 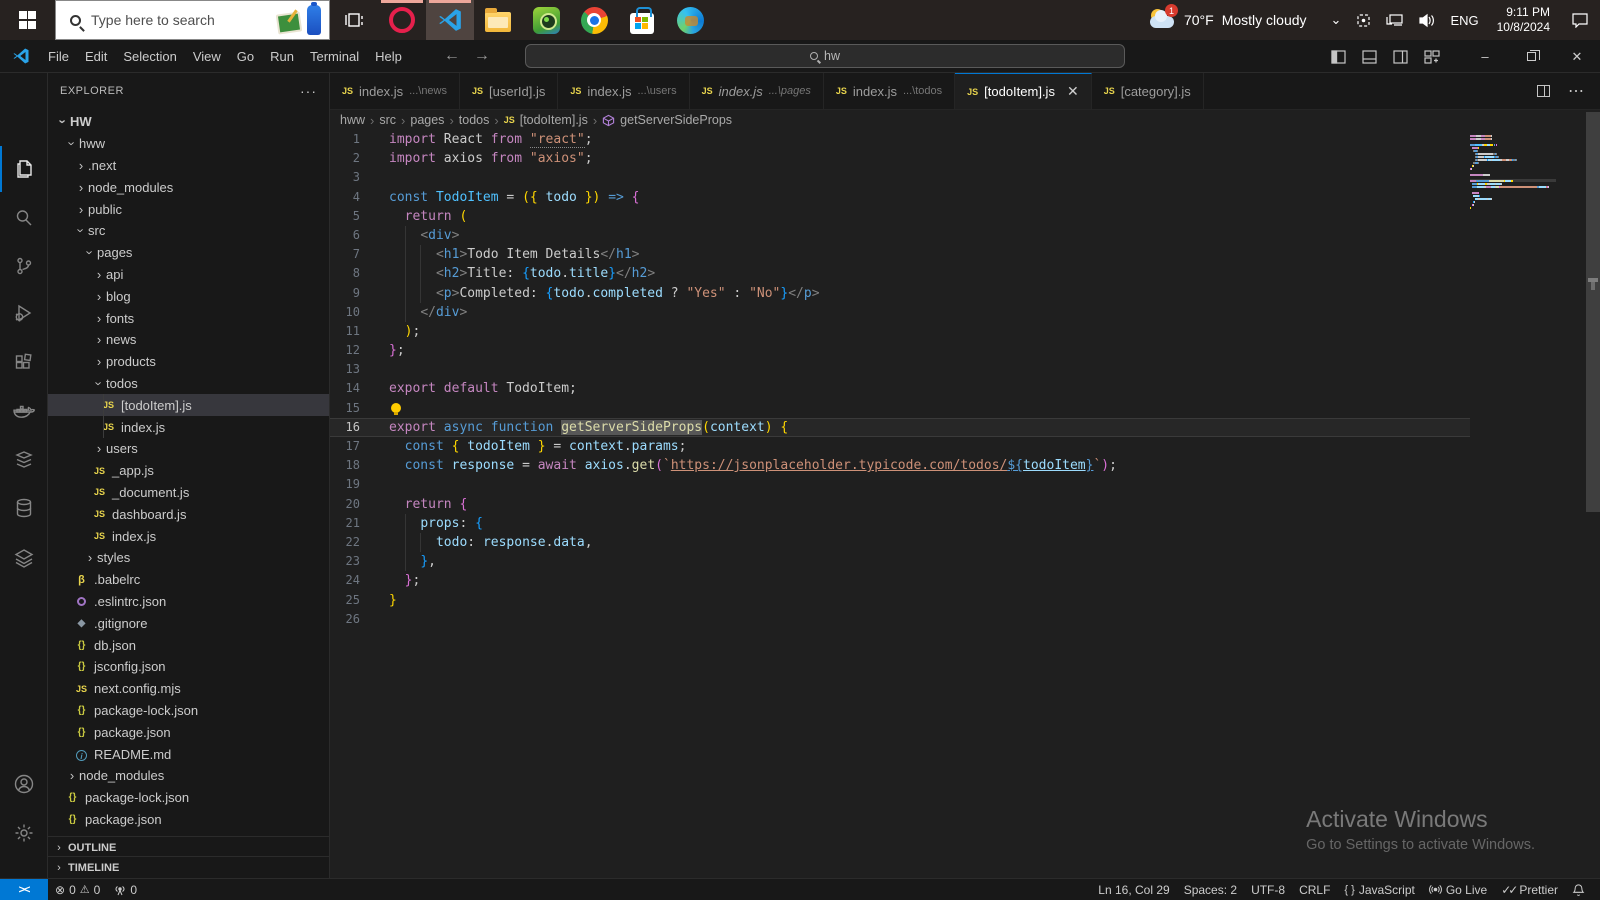 What do you see at coordinates (900, 177) in the screenshot?
I see `code-line-3: 3` at bounding box center [900, 177].